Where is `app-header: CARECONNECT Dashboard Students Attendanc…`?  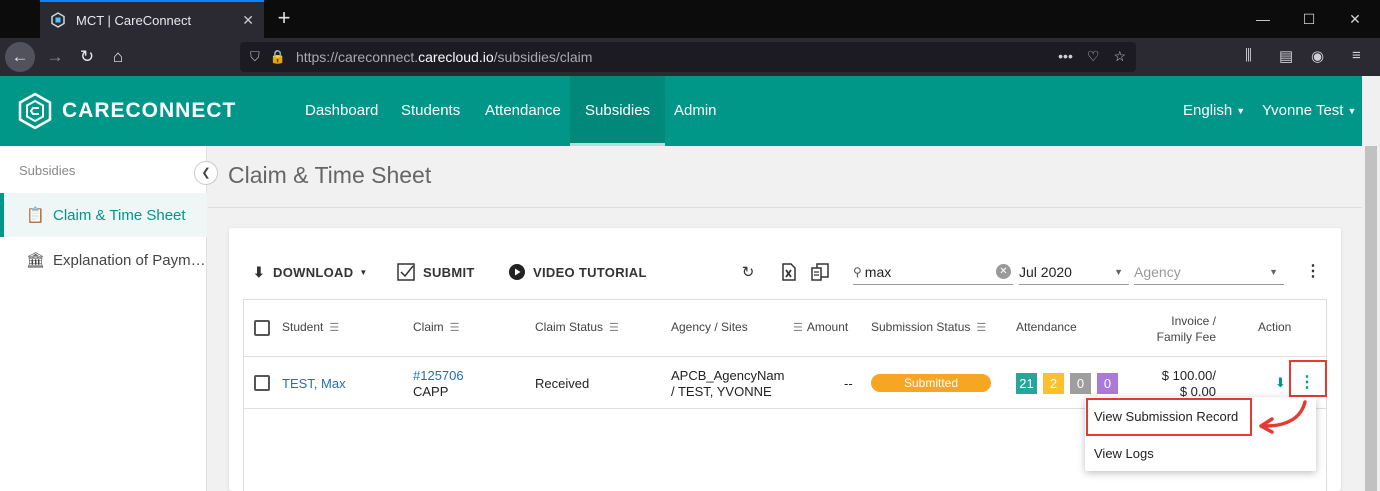 app-header: CARECONNECT Dashboard Students Attendanc… is located at coordinates (681, 111).